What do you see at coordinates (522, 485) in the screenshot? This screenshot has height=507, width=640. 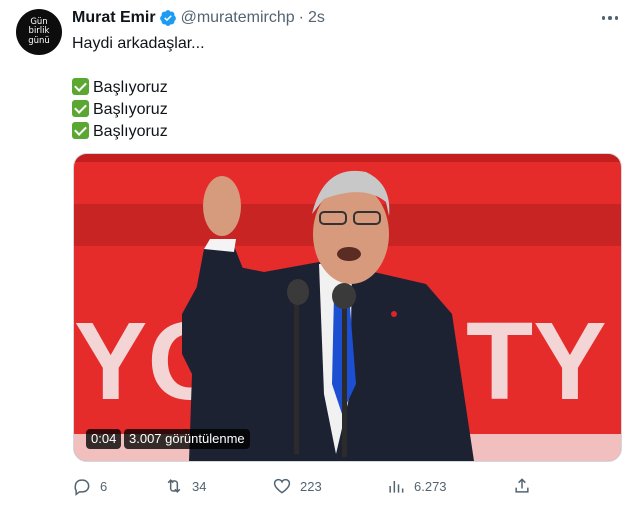 I see `share-icon` at bounding box center [522, 485].